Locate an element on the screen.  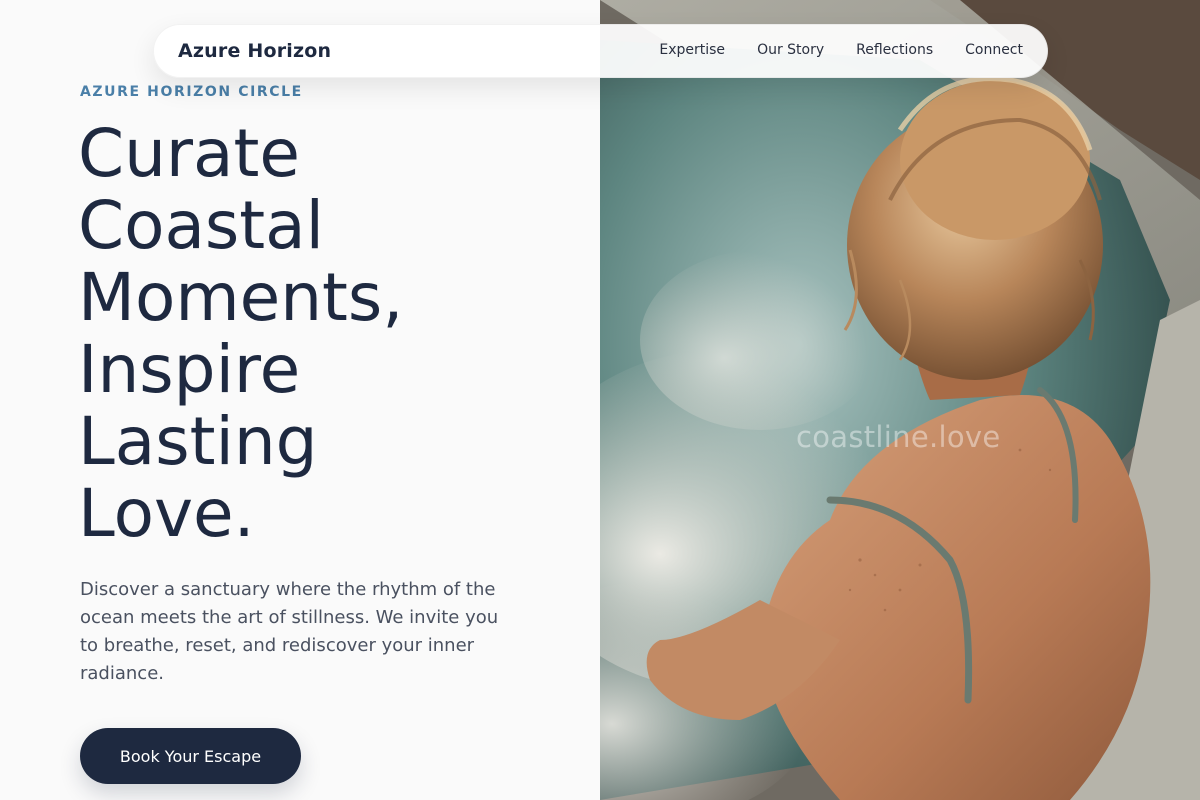
nav-link-reflections: Reflections is located at coordinates (894, 50).